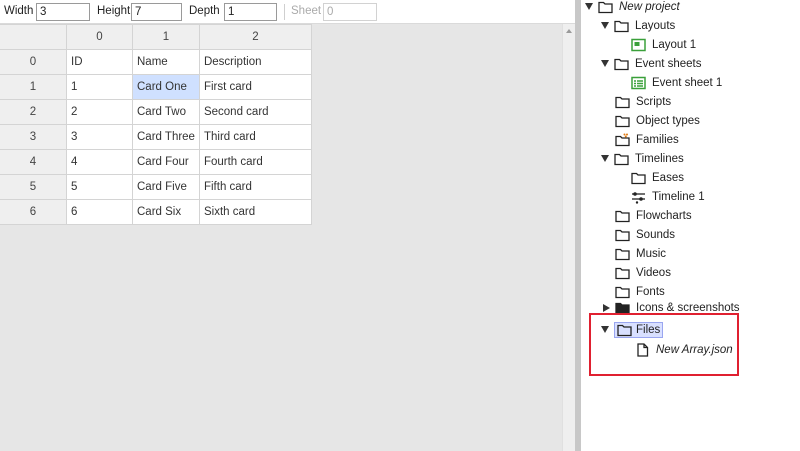 The width and height of the screenshot is (800, 451). I want to click on layout-icon, so click(638, 44).